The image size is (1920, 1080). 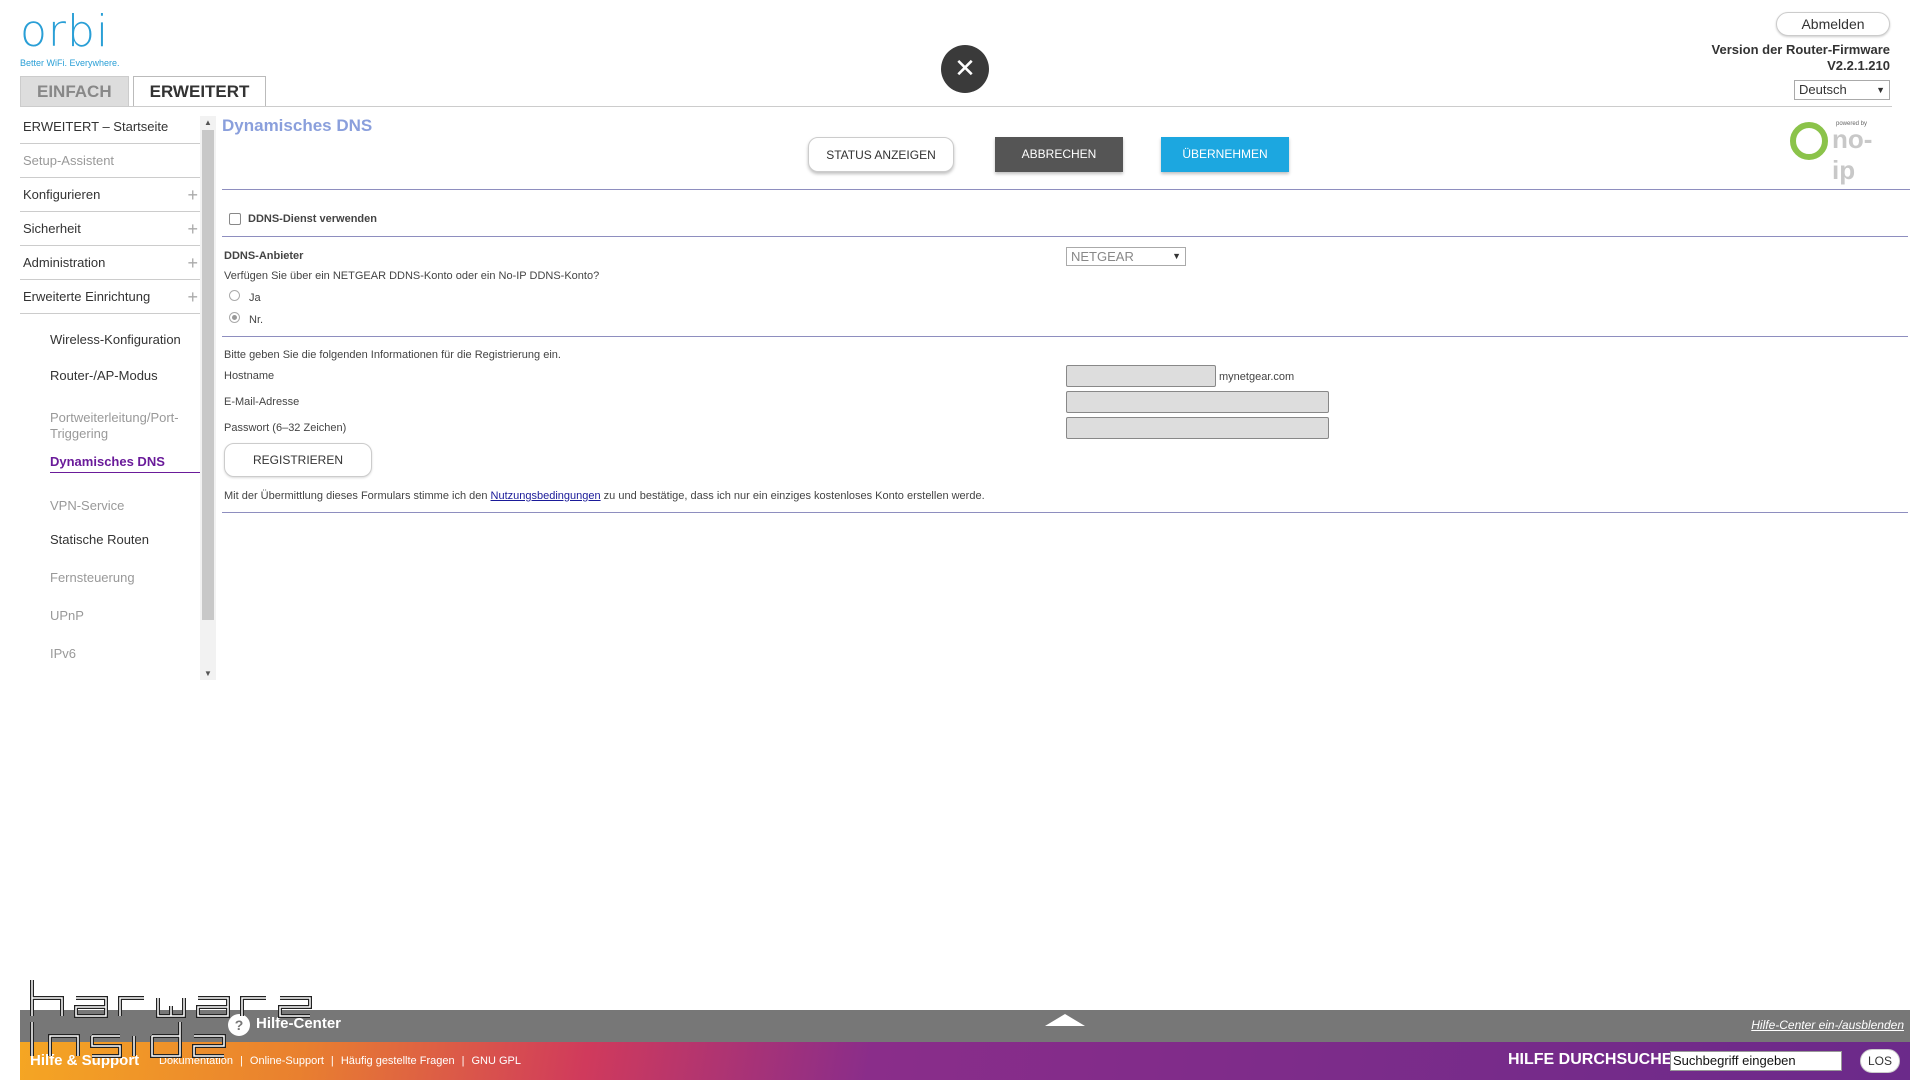 I want to click on language-select: Deutsch ▼, so click(x=1842, y=90).